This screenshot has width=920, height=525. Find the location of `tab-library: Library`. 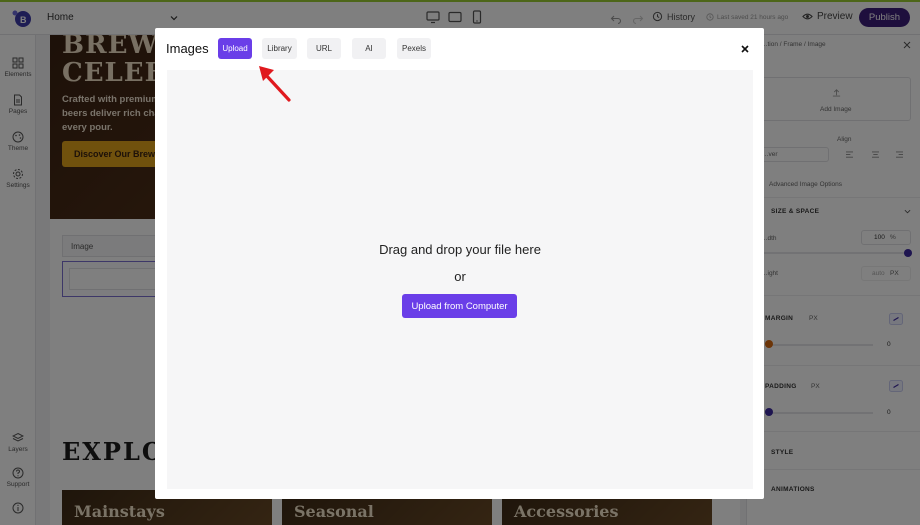

tab-library: Library is located at coordinates (279, 48).